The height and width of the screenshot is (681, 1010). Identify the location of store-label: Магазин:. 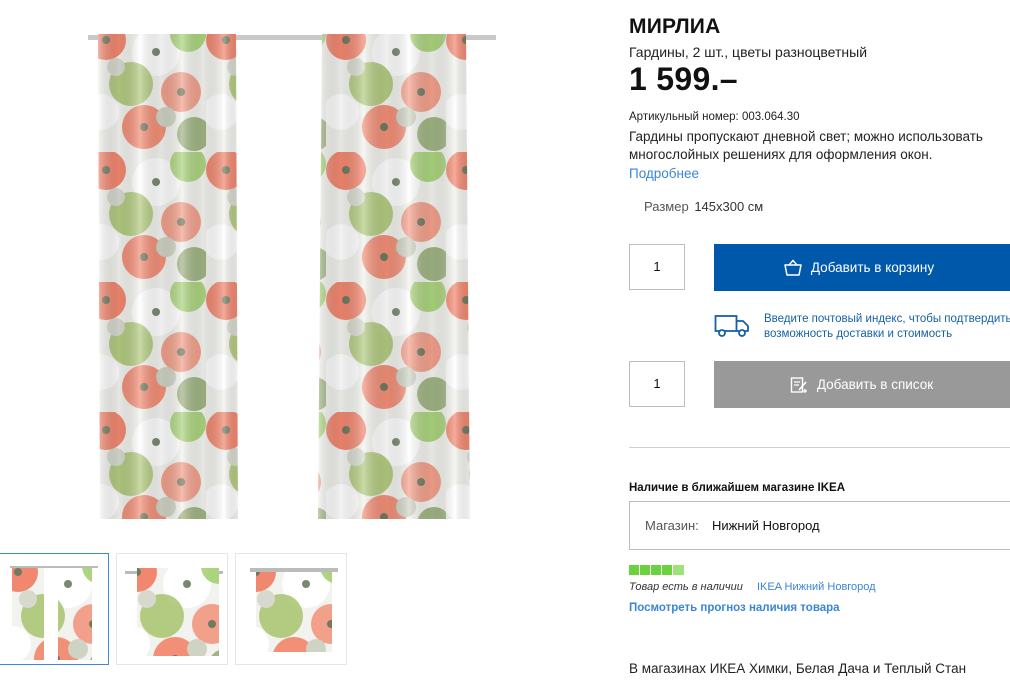
(672, 525).